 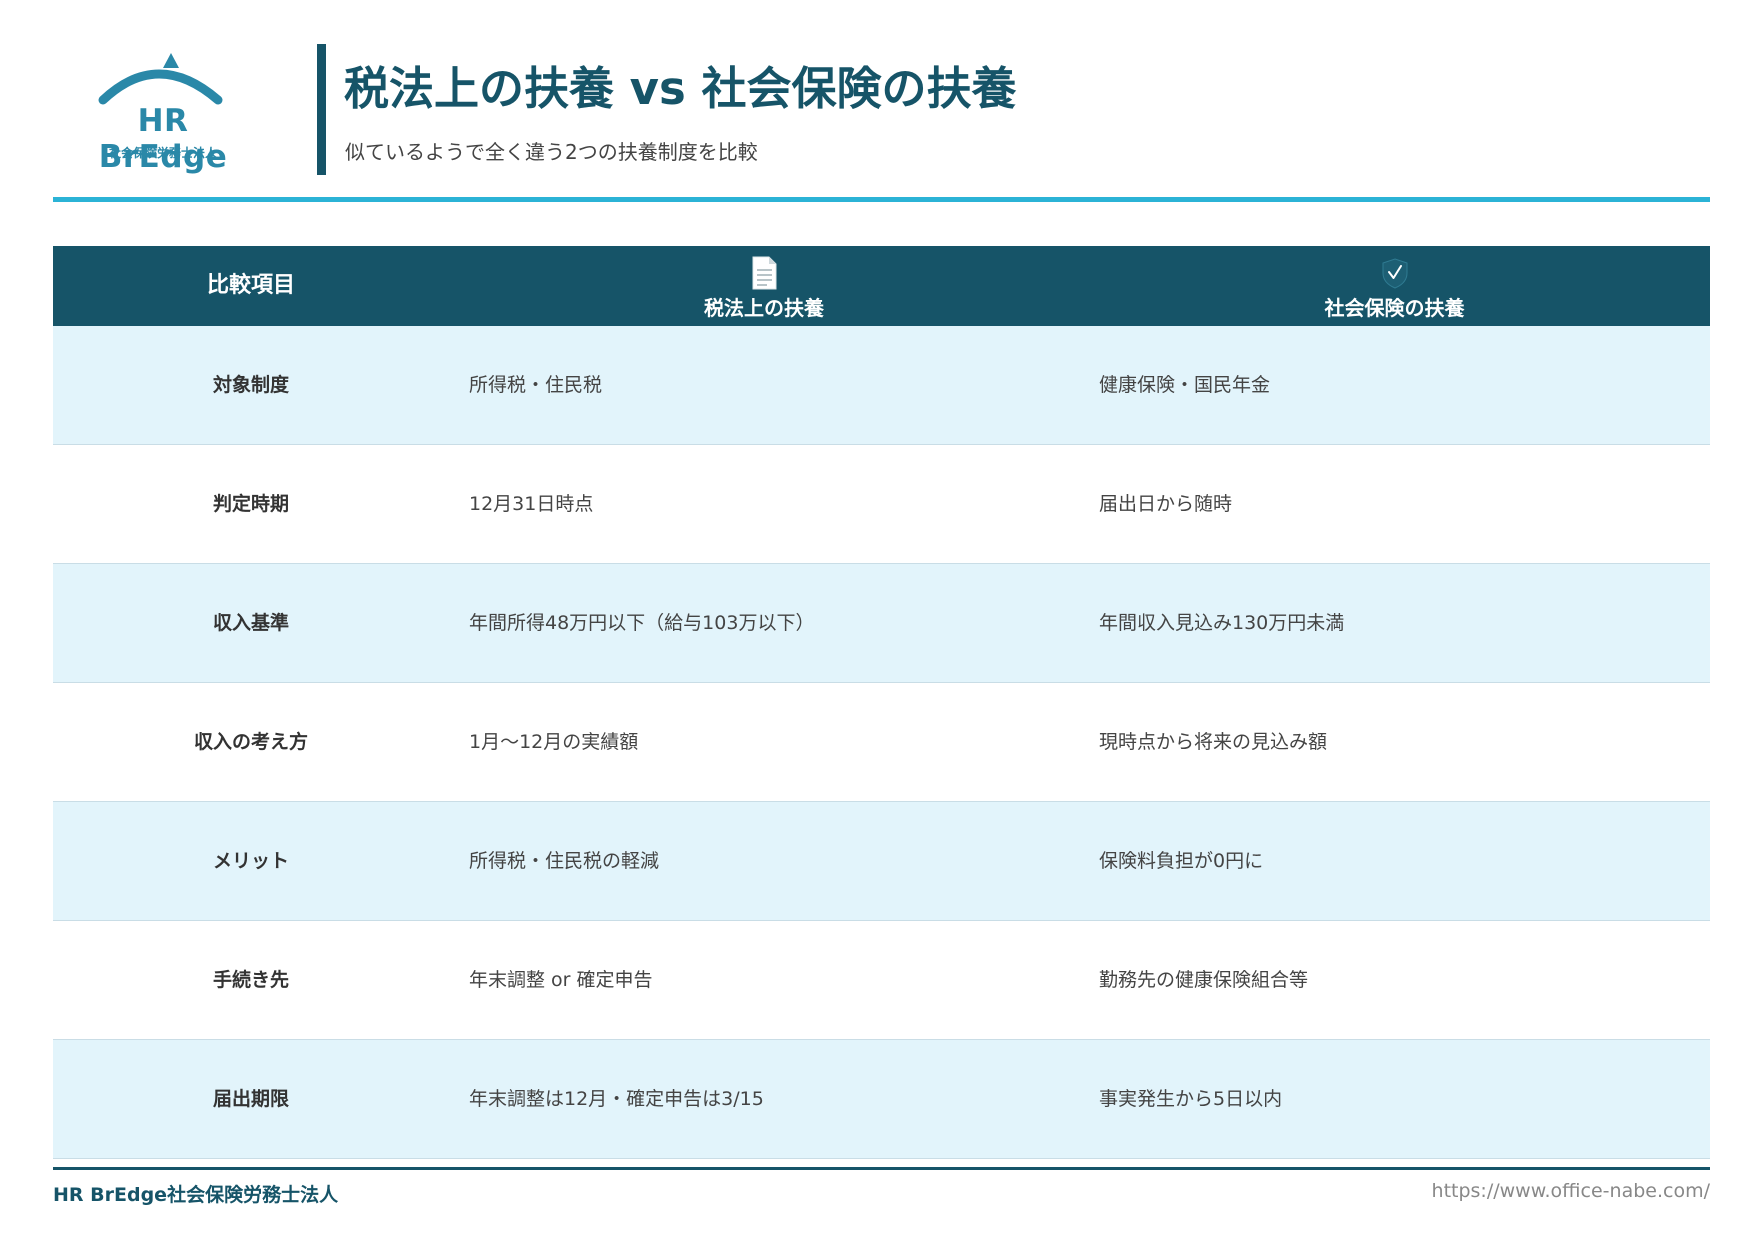 I want to click on table-row: 判定時期 12月31日時点 届出日から随時, so click(x=881, y=504).